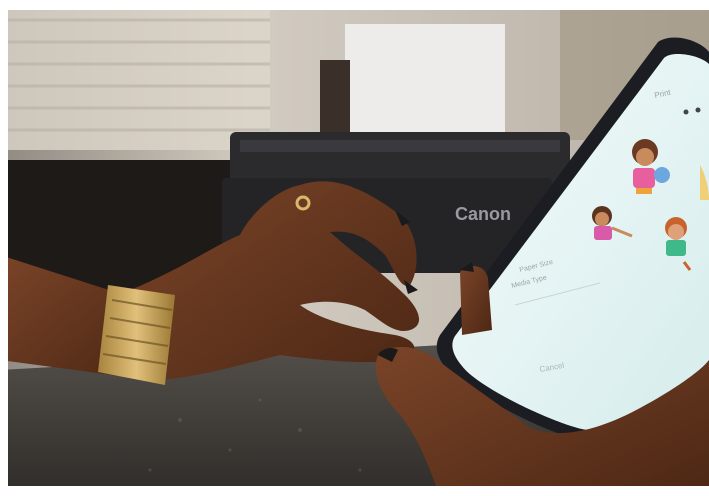 This screenshot has width=709, height=496. Describe the element at coordinates (4, 248) in the screenshot. I see `frame-left` at that location.